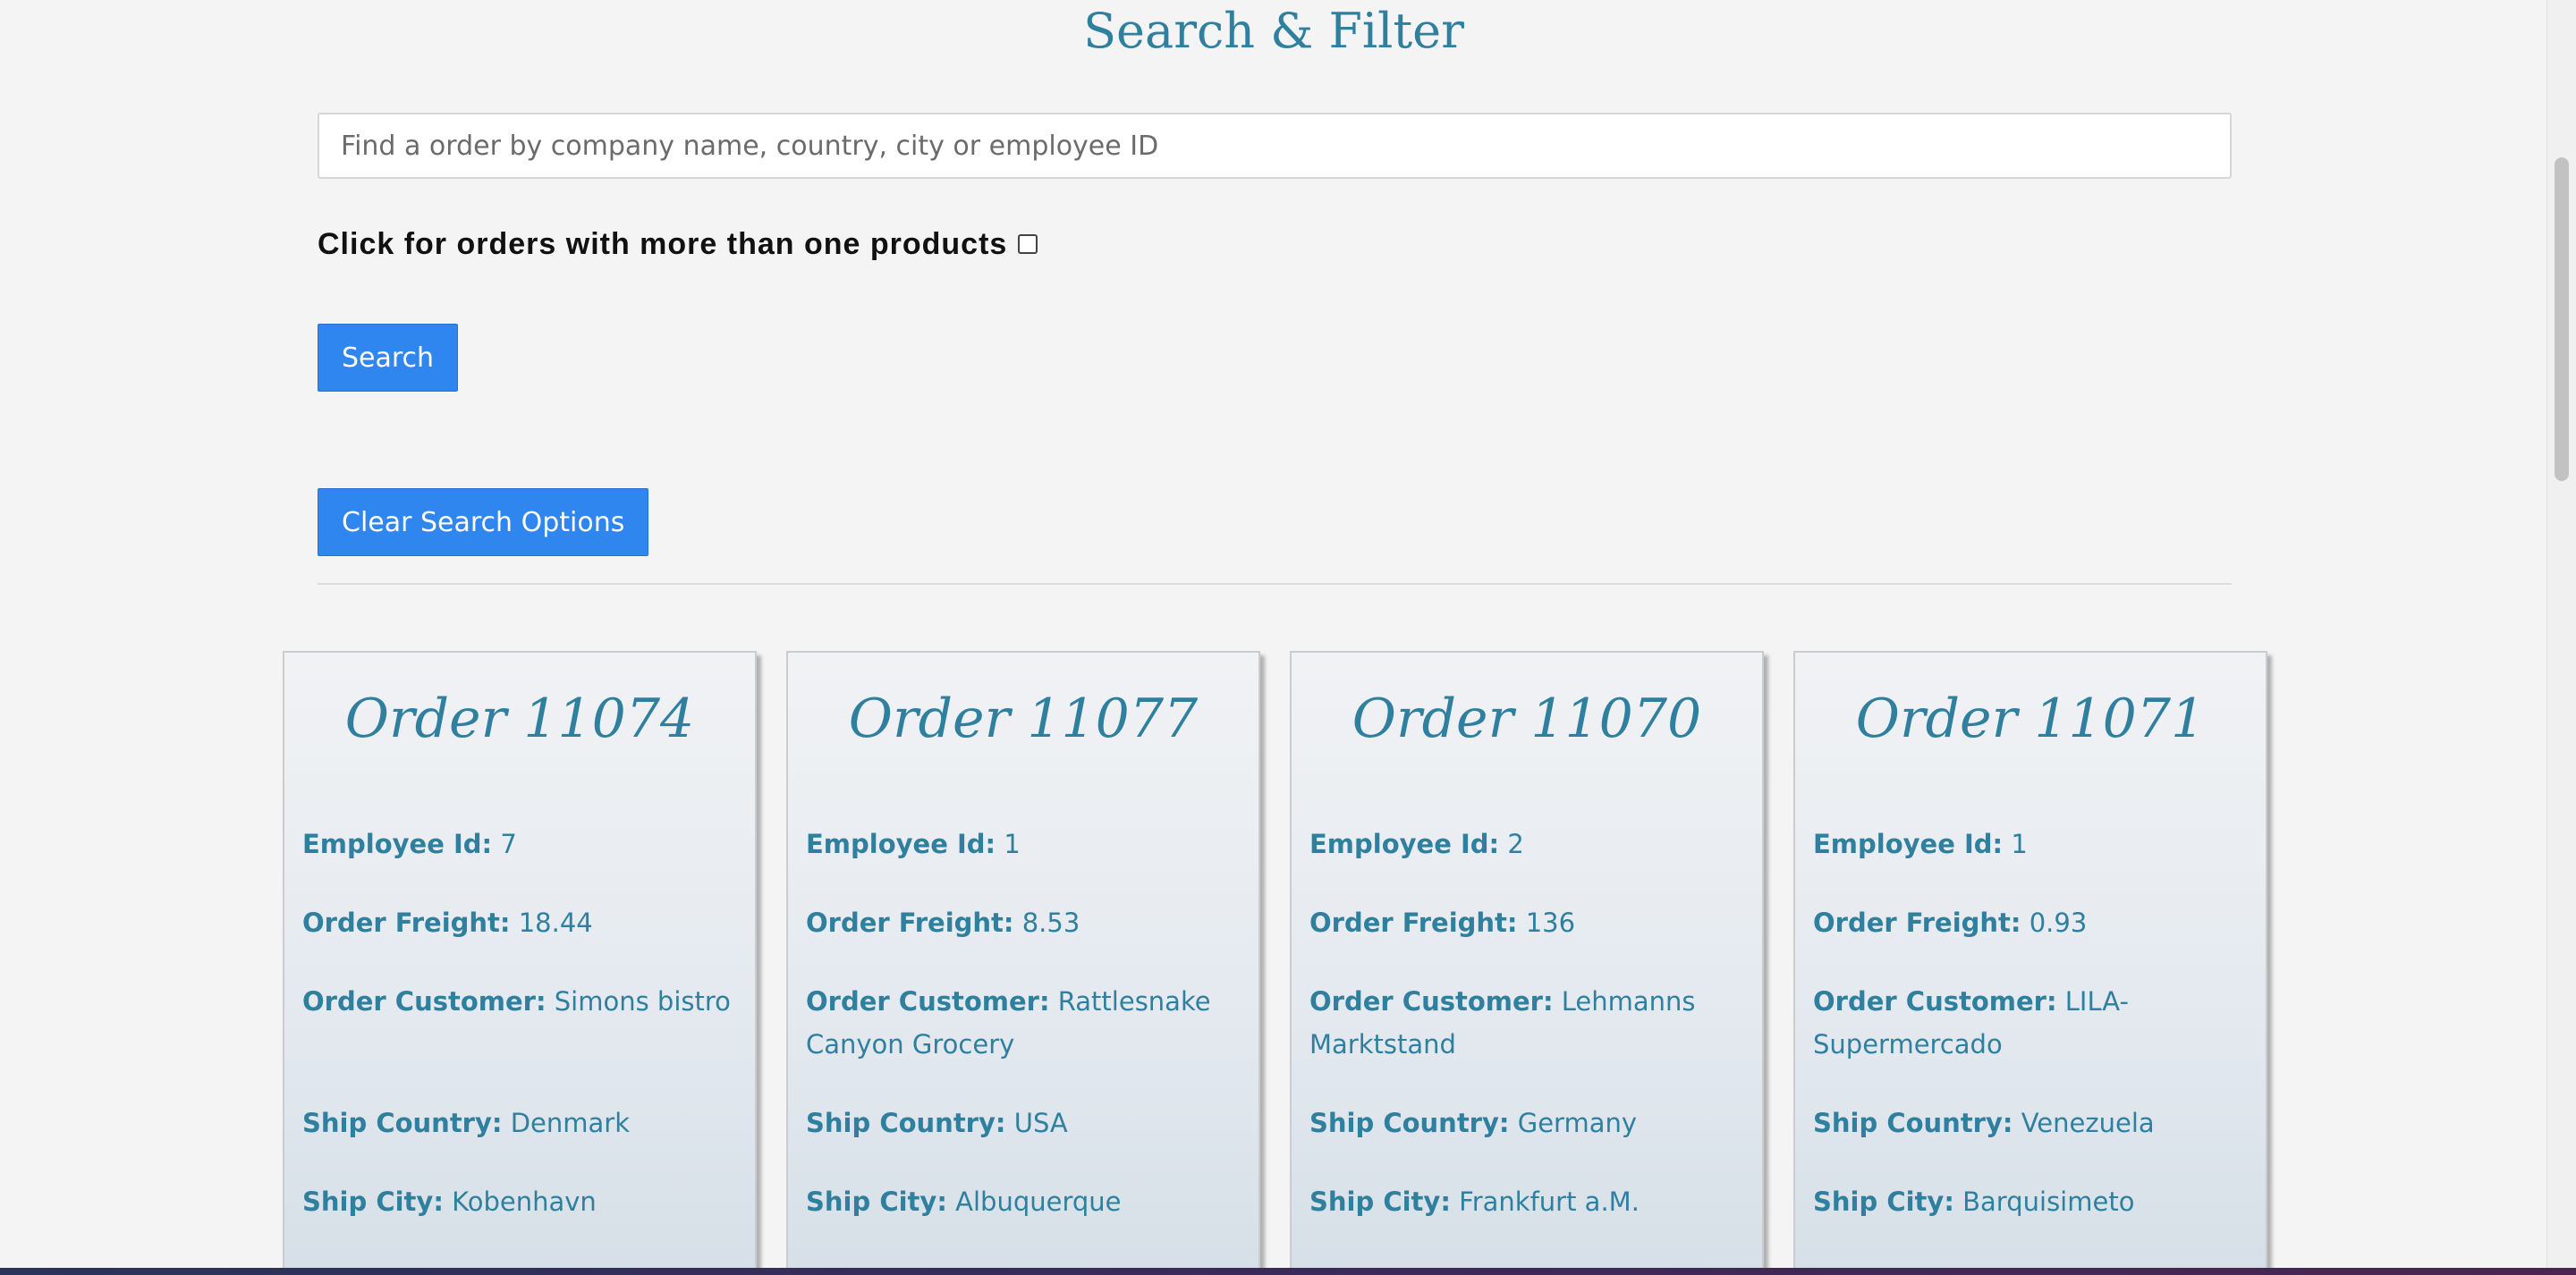  Describe the element at coordinates (1275, 584) in the screenshot. I see `divider` at that location.